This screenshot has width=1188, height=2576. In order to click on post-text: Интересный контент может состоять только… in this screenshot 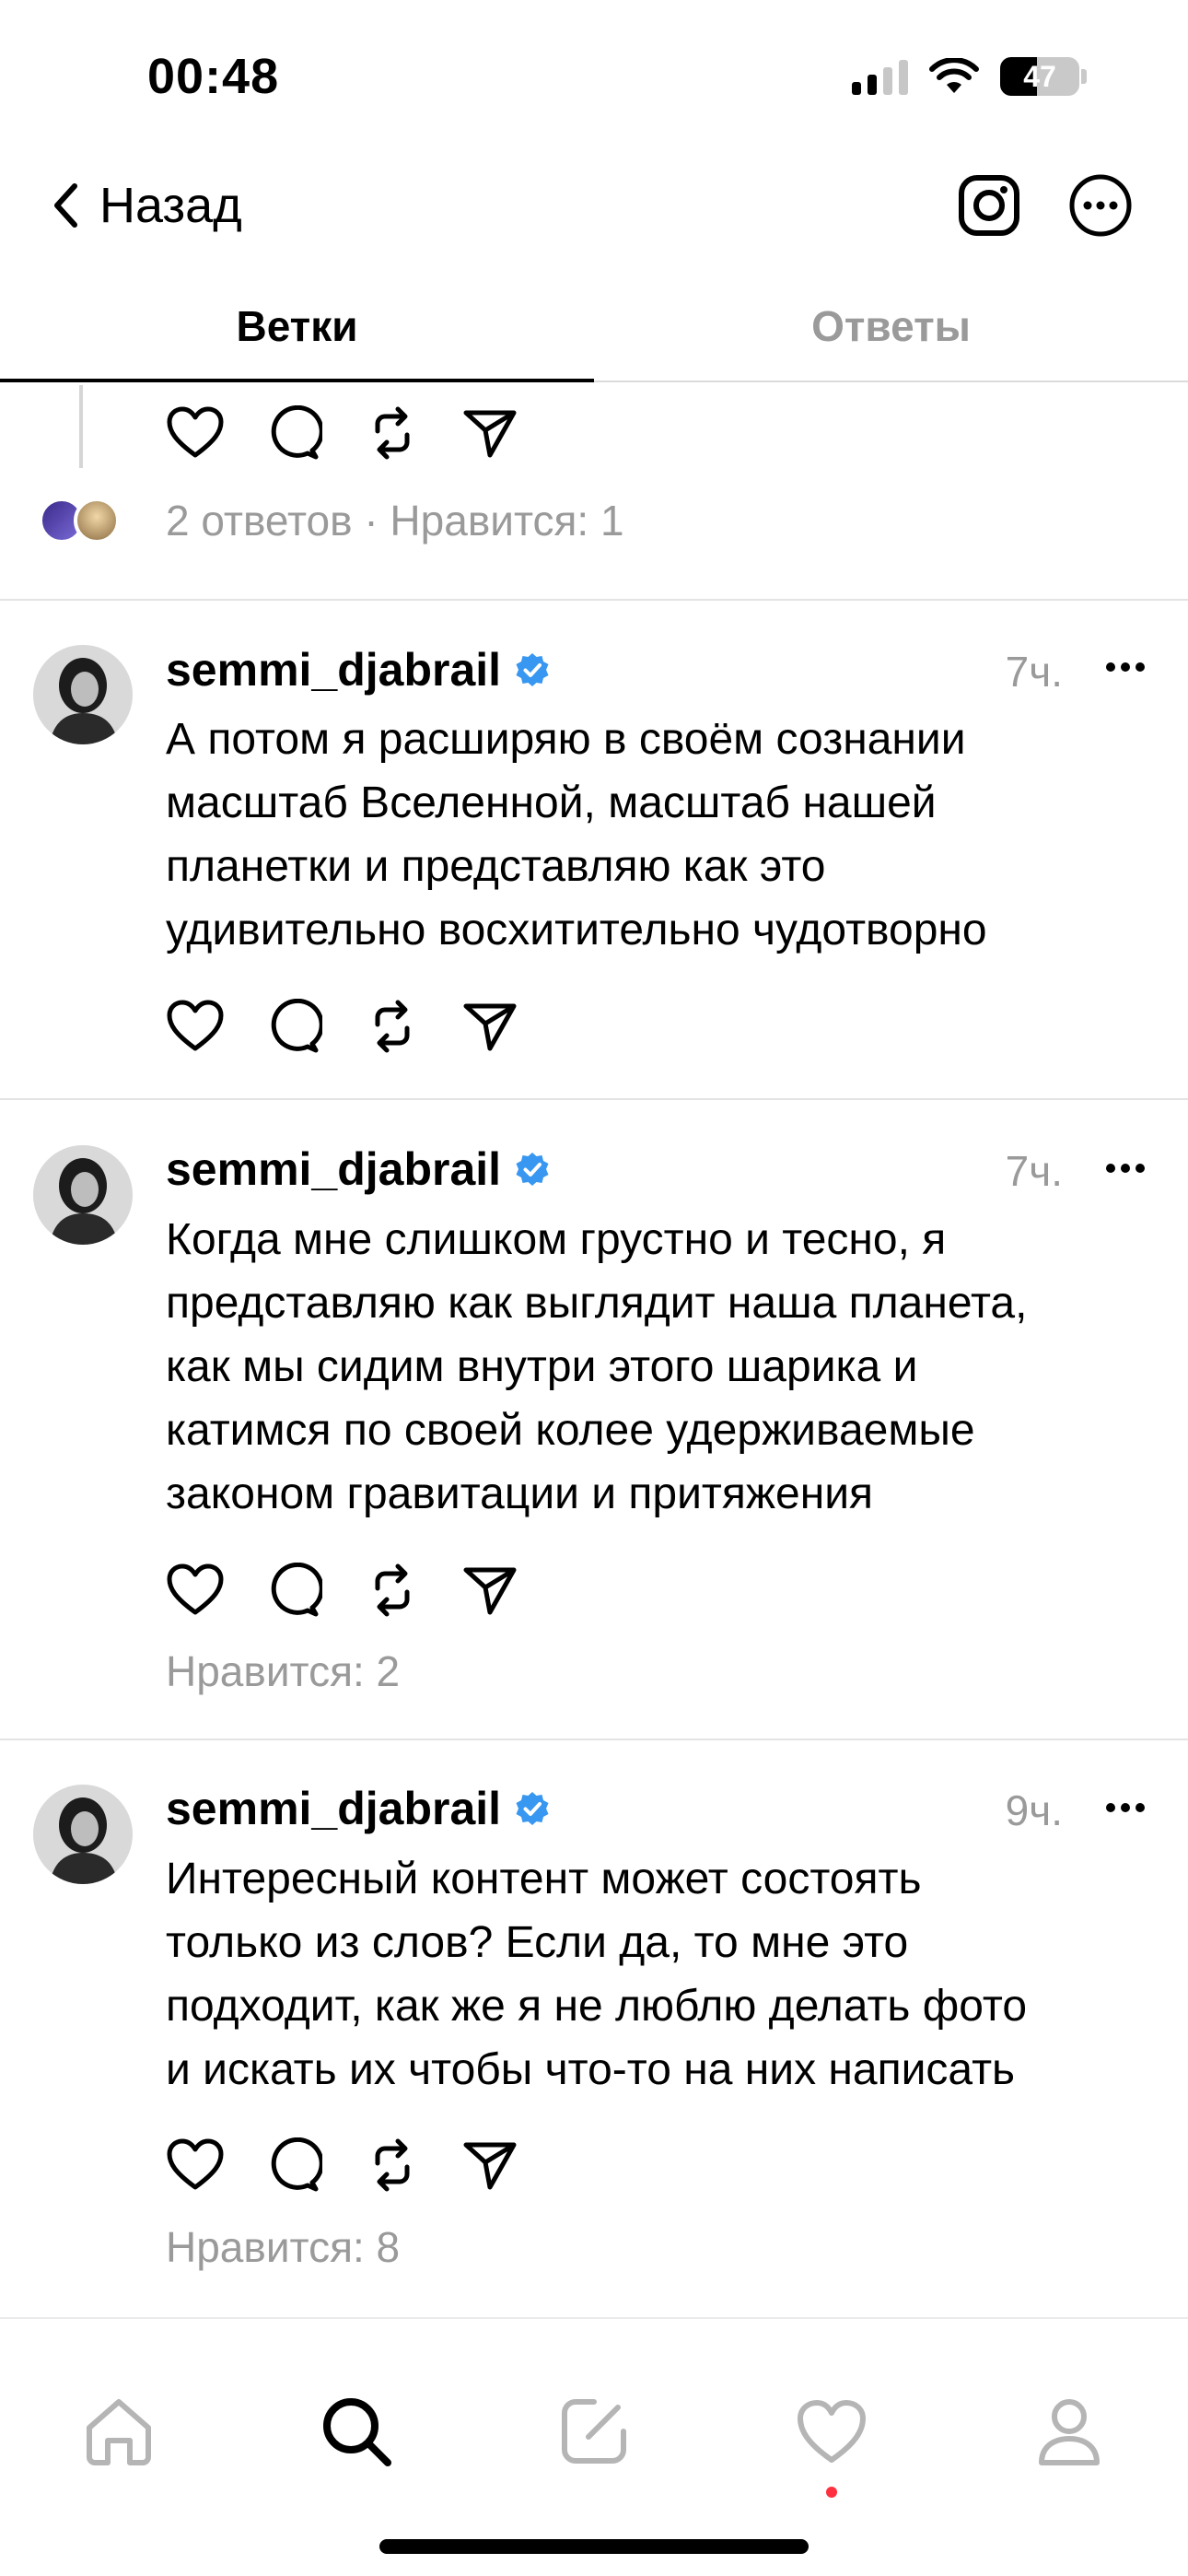, I will do `click(597, 1974)`.